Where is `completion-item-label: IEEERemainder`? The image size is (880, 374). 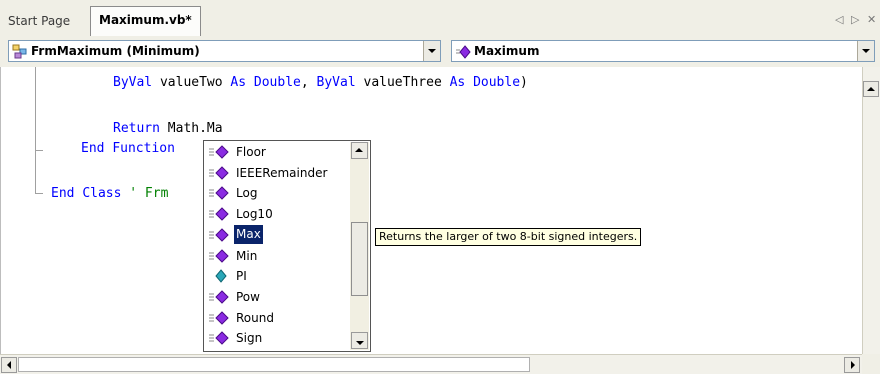
completion-item-label: IEEERemainder is located at coordinates (282, 172).